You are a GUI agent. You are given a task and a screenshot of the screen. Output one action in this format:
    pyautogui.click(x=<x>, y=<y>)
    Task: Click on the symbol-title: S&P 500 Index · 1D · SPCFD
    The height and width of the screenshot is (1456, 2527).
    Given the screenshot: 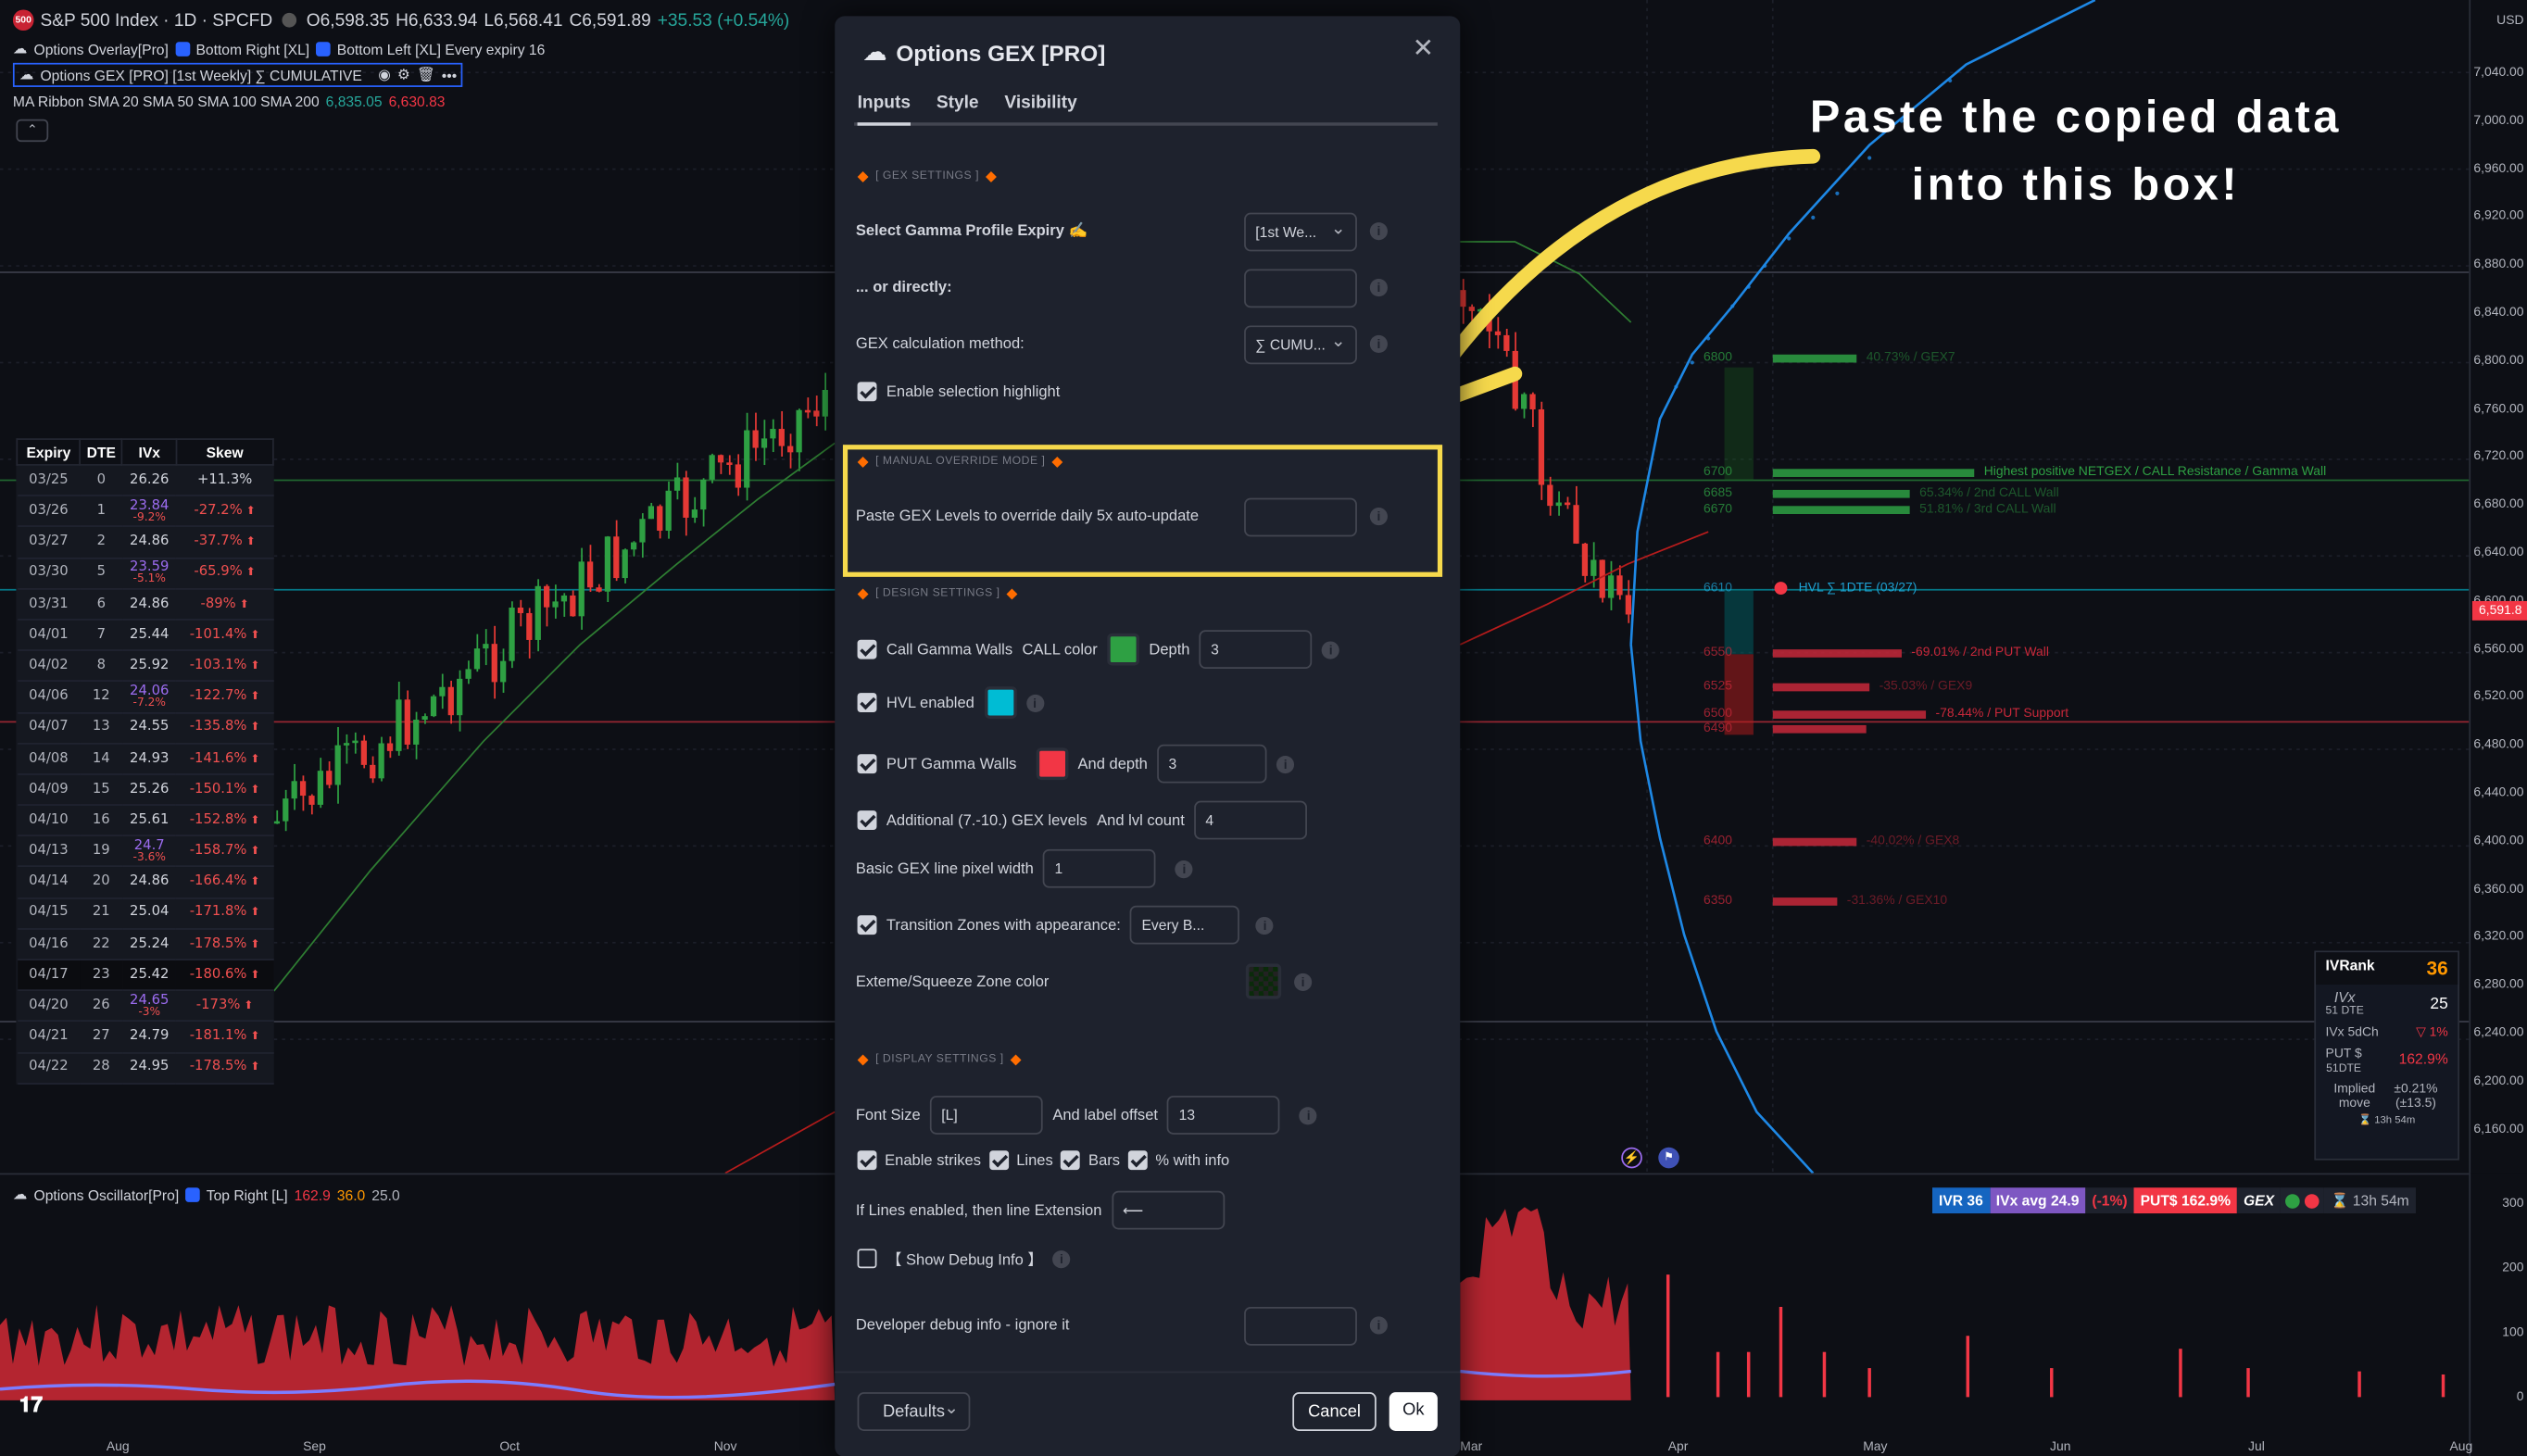 What is the action you would take?
    pyautogui.click(x=156, y=20)
    